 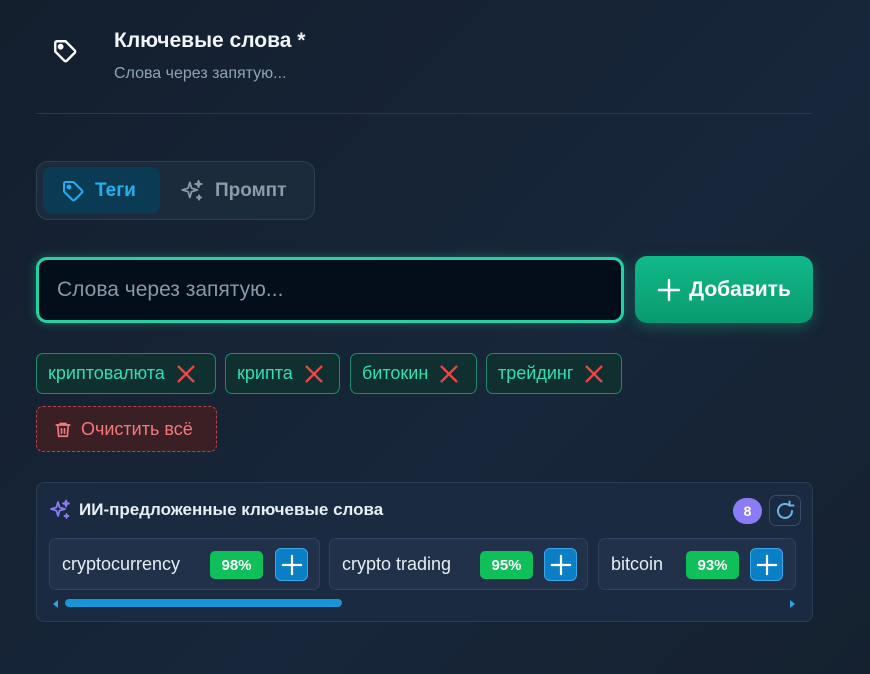 I want to click on suggestions-count-badge: 8, so click(x=747, y=511).